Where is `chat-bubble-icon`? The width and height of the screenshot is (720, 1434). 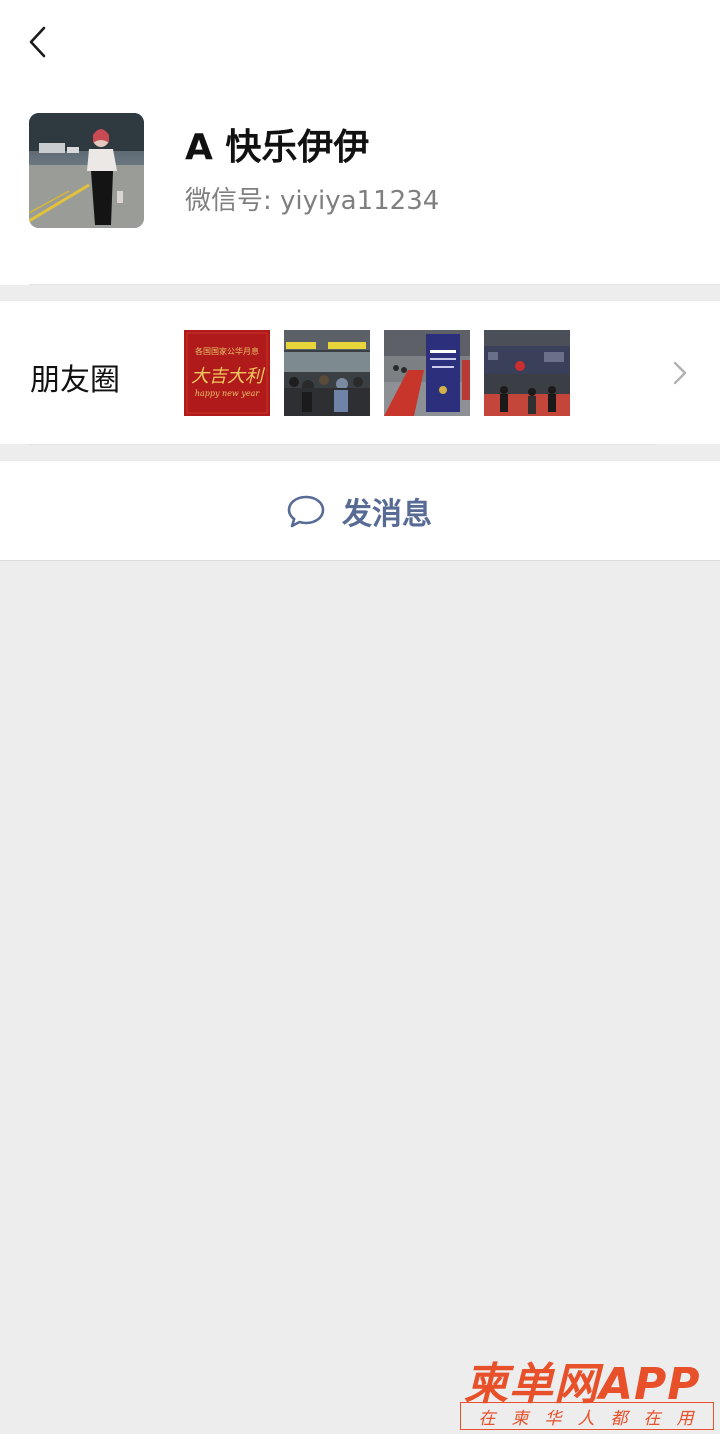 chat-bubble-icon is located at coordinates (306, 511).